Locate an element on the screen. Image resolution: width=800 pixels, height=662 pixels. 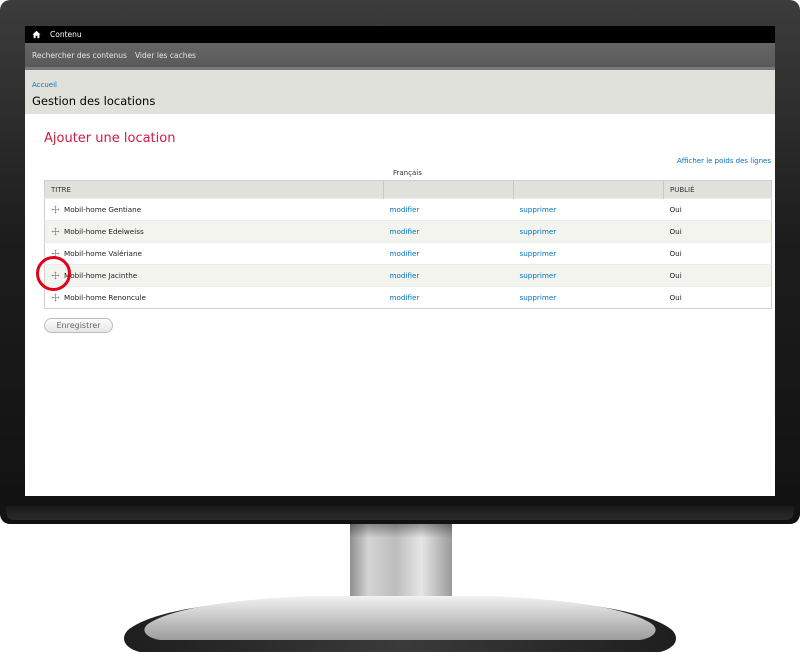
column-header-published: Publié is located at coordinates (717, 189).